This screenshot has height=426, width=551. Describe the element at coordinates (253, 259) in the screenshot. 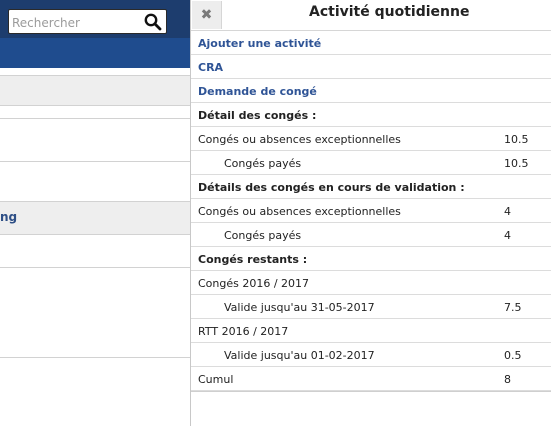

I see `row-label: Congés restants :` at that location.